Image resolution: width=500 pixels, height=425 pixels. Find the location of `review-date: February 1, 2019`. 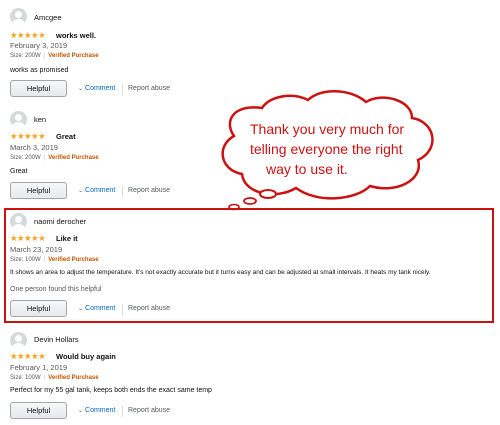

review-date: February 1, 2019 is located at coordinates (39, 367).